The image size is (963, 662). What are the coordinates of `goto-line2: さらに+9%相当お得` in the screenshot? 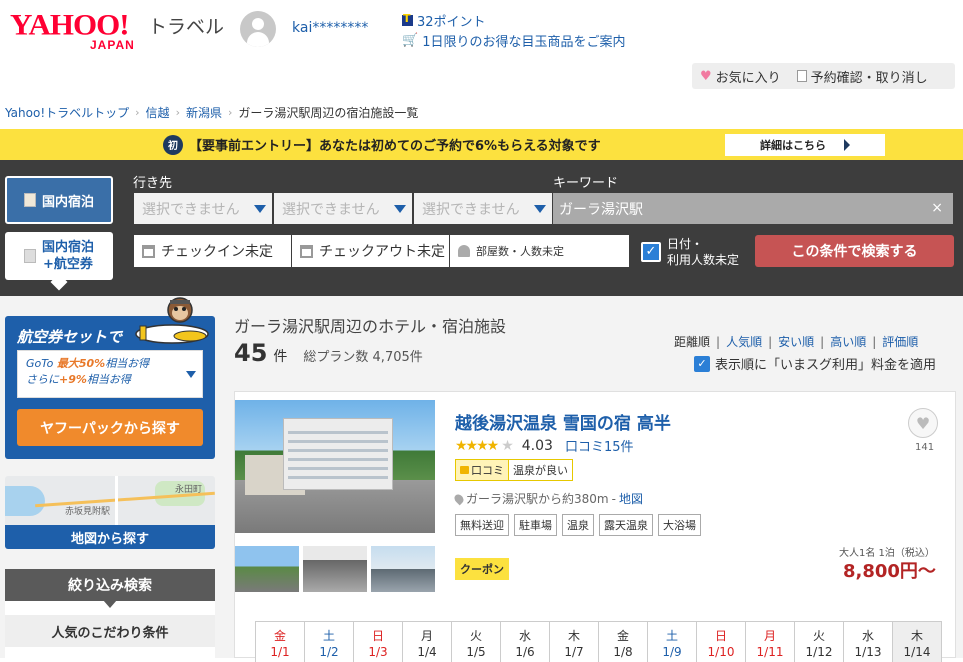 It's located at (110, 380).